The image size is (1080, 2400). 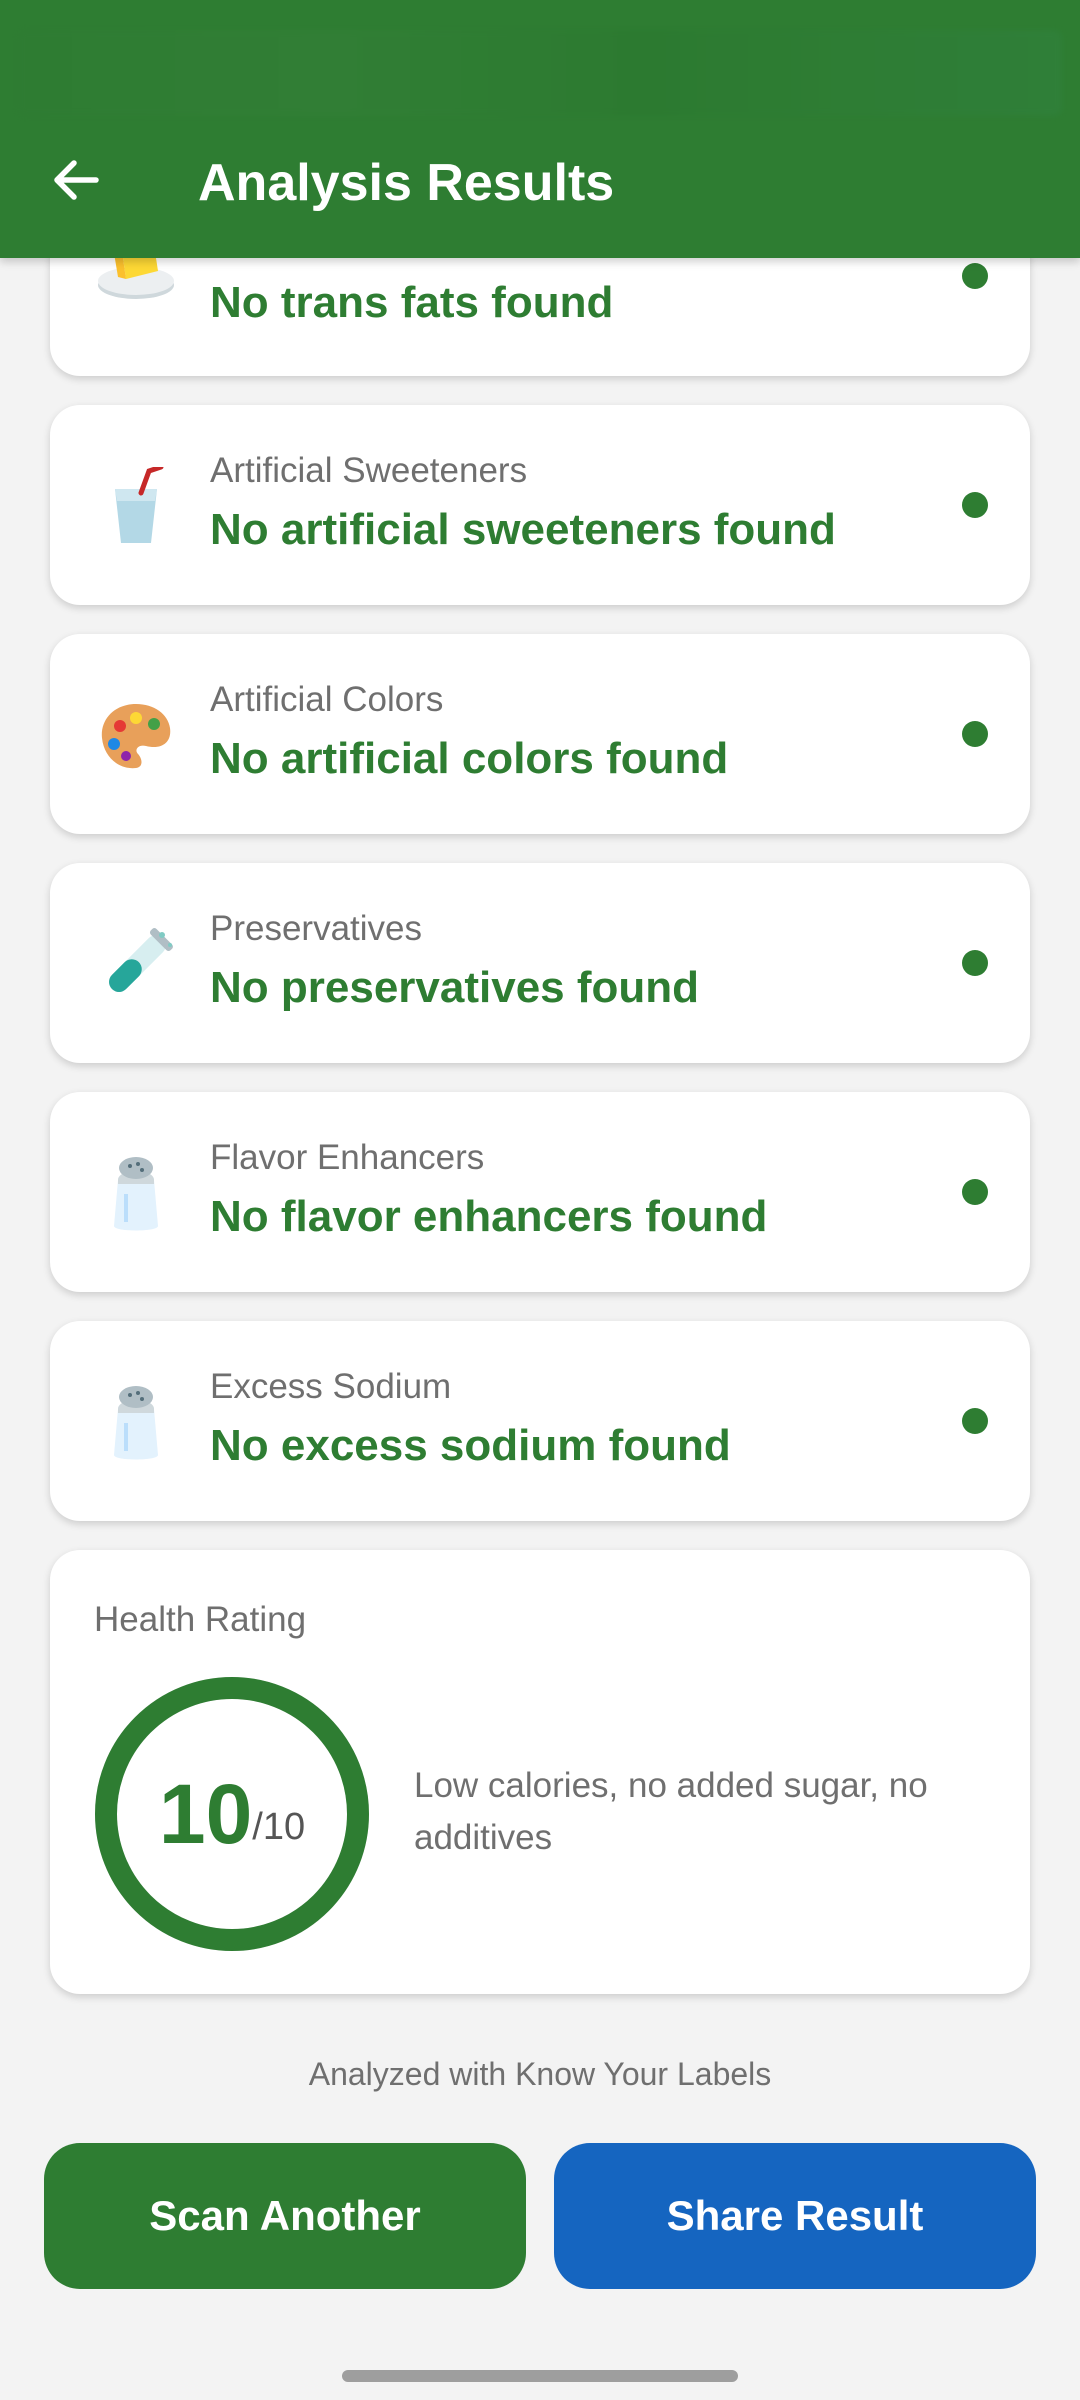 I want to click on result-card-preservatives: Preservatives No preservatives found, so click(x=540, y=963).